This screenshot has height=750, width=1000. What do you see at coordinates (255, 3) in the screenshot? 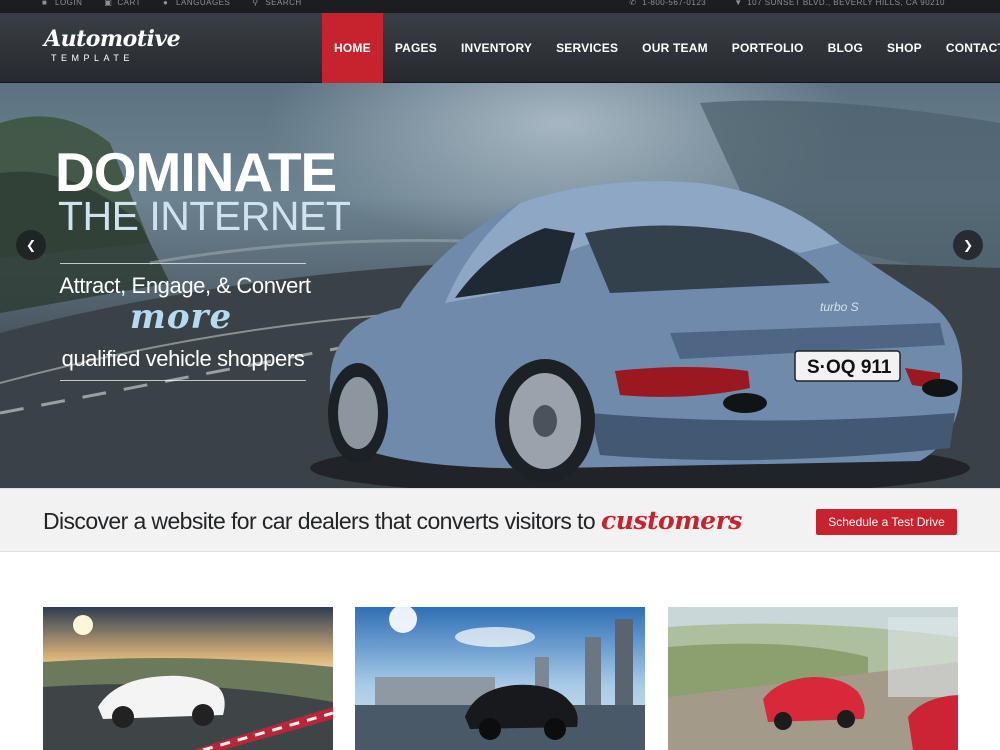
I see `search-icon: ⚲` at bounding box center [255, 3].